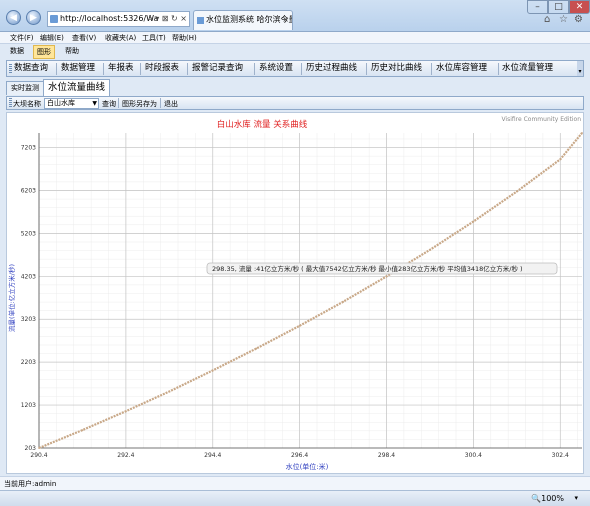 The image size is (590, 506). What do you see at coordinates (276, 68) in the screenshot?
I see `nav-system-settings: 系统设置` at bounding box center [276, 68].